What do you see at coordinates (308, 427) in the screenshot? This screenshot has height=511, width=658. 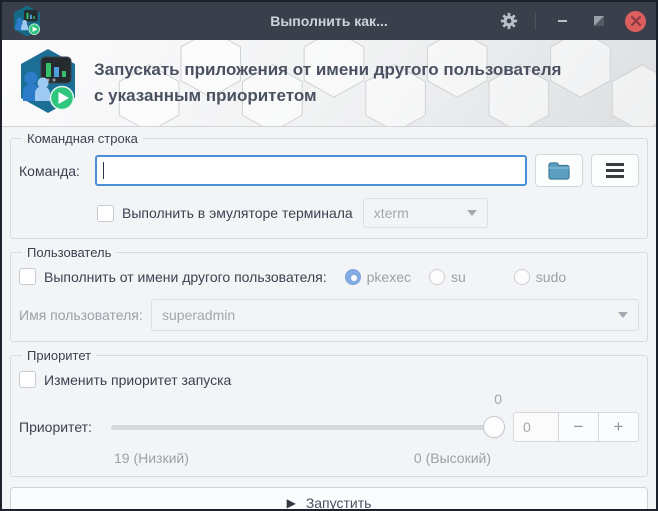 I see `slider-track` at bounding box center [308, 427].